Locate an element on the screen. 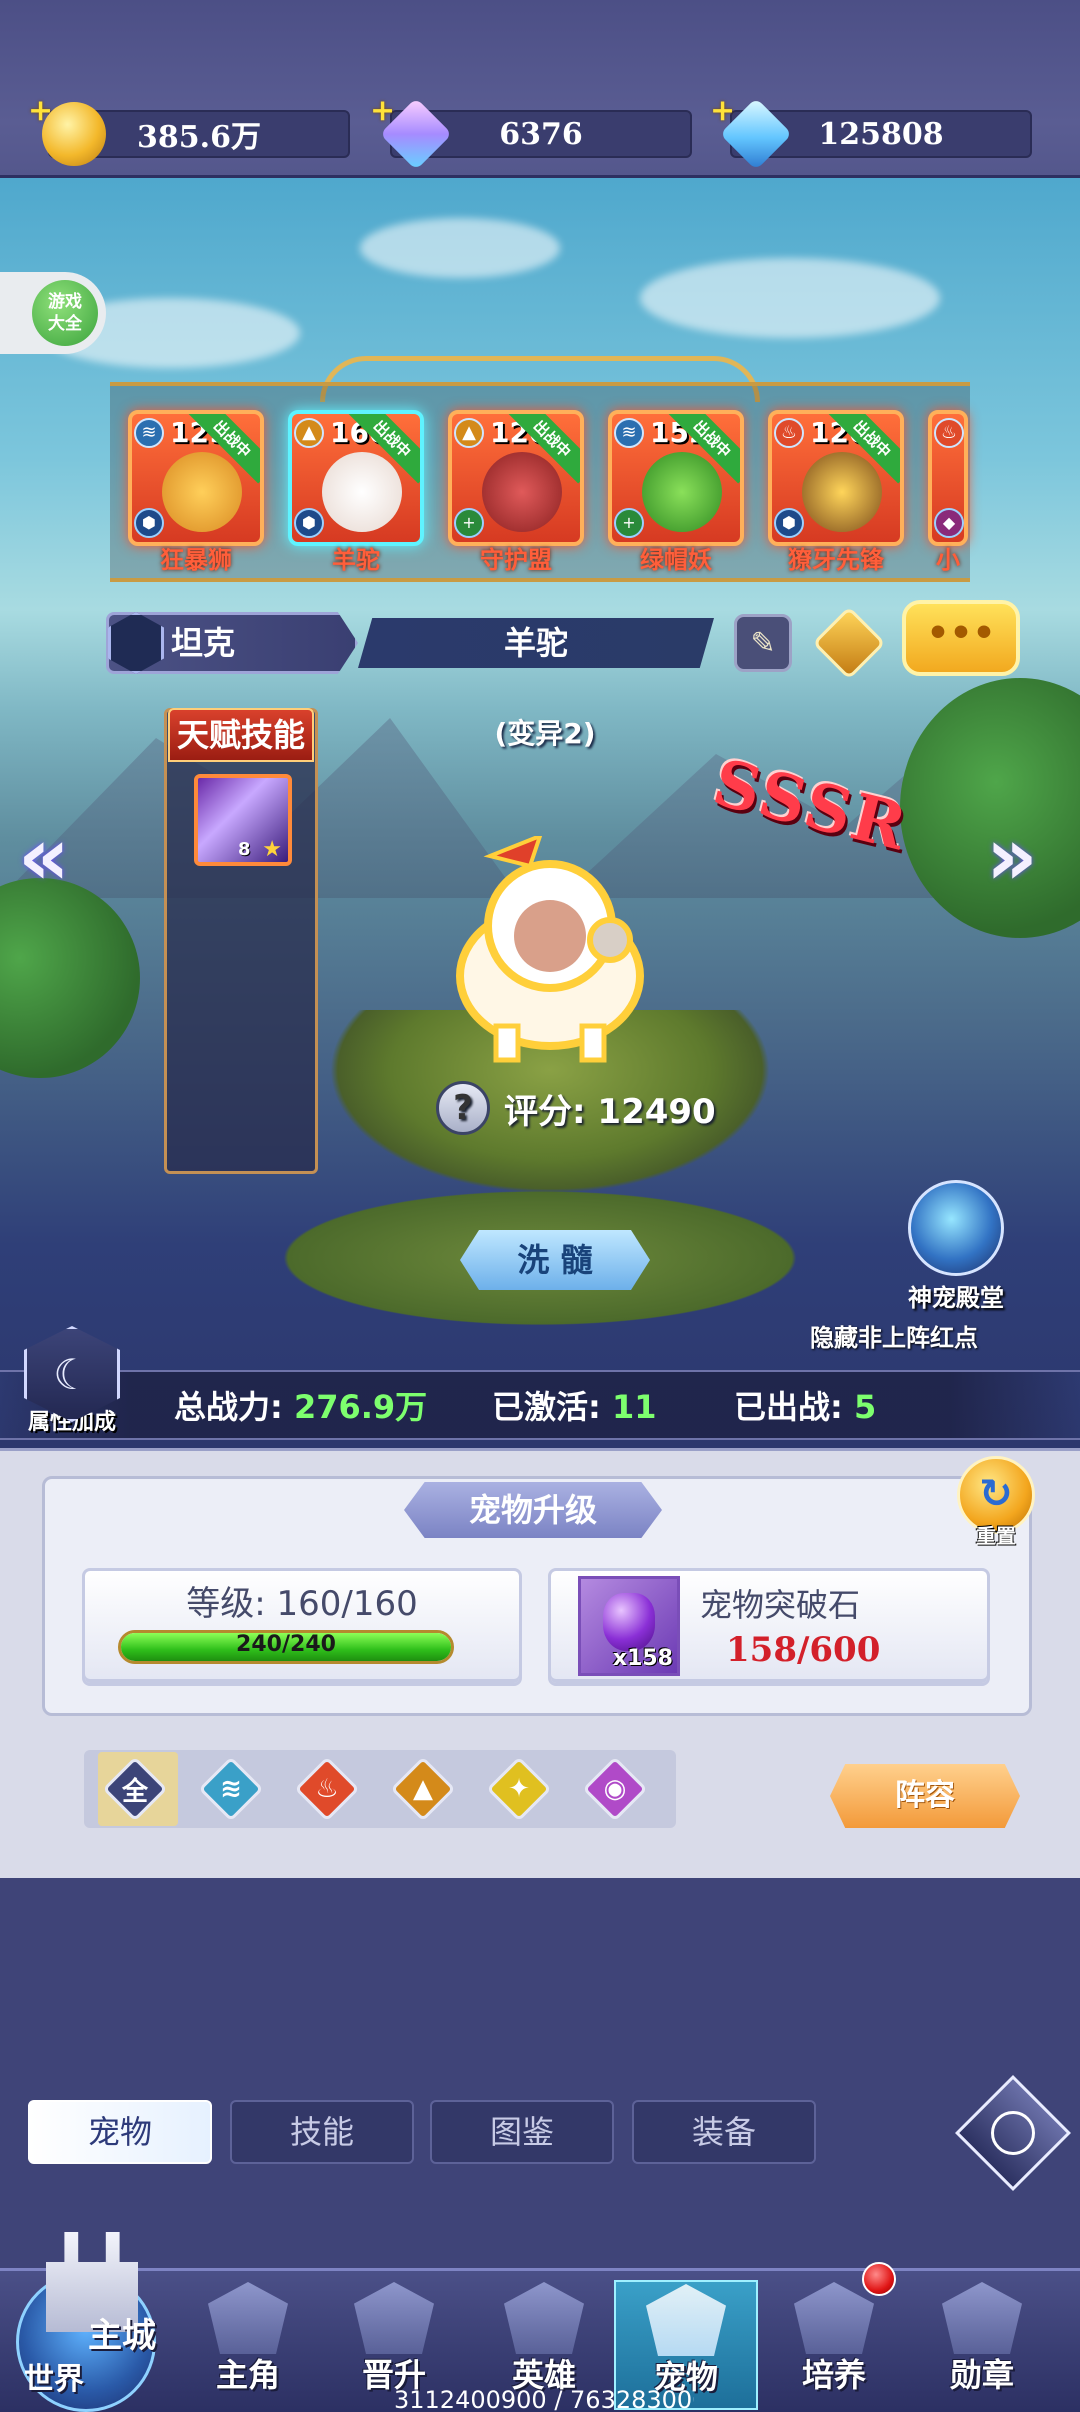 The width and height of the screenshot is (1080, 2412). alpaca-pet-model is located at coordinates (550, 951).